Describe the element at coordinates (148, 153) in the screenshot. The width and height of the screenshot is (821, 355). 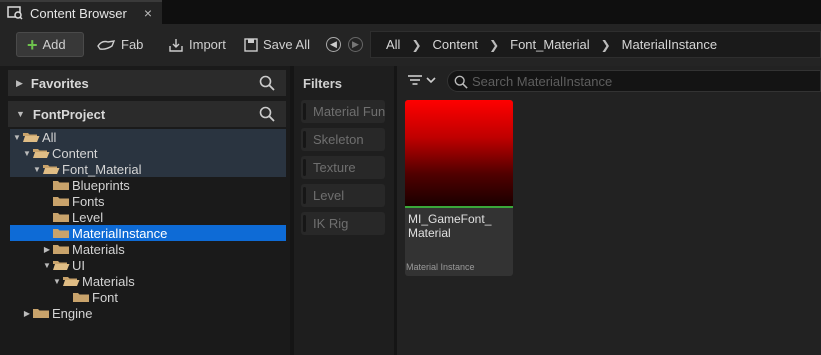
I see `tree-item-content: ▼ Content` at that location.